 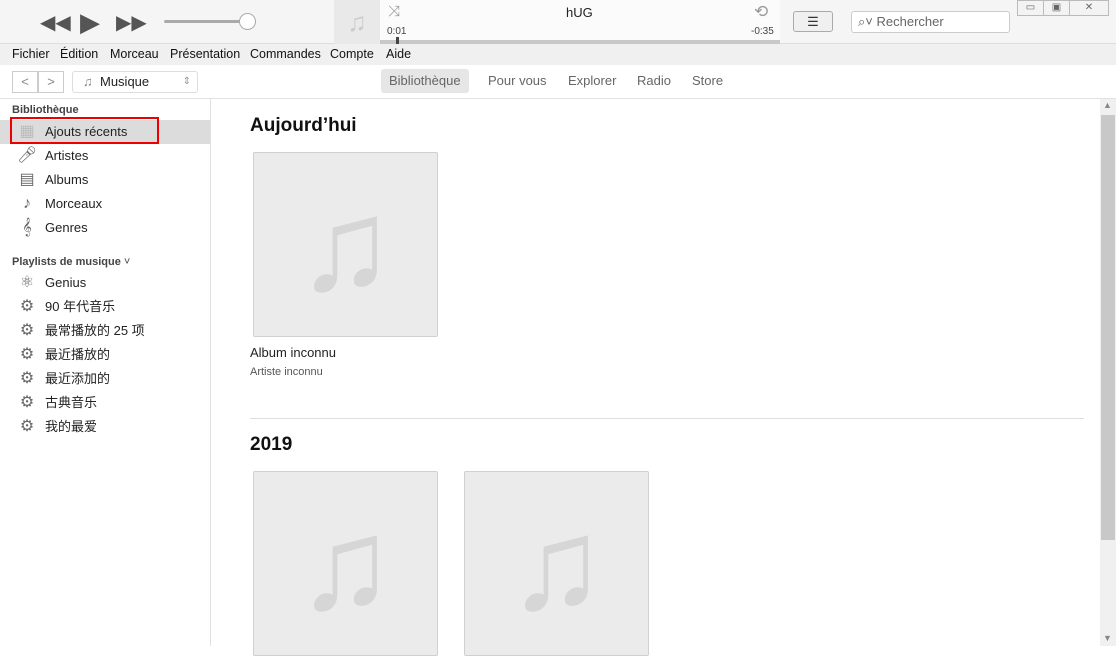 I want to click on playlists-header-label: Playlists de musique, so click(x=66, y=262).